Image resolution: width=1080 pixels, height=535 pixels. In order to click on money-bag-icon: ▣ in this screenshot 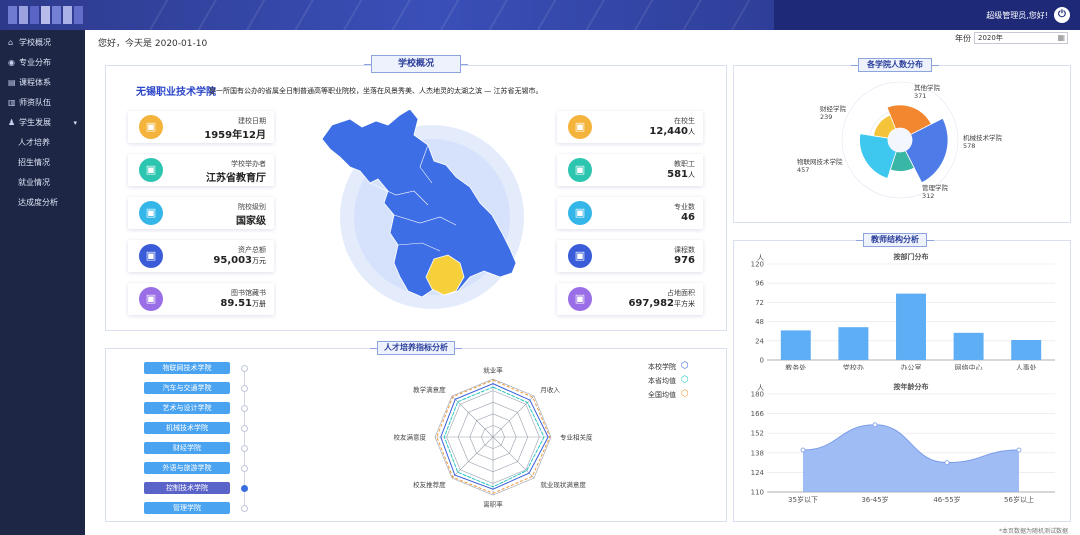, I will do `click(151, 256)`.